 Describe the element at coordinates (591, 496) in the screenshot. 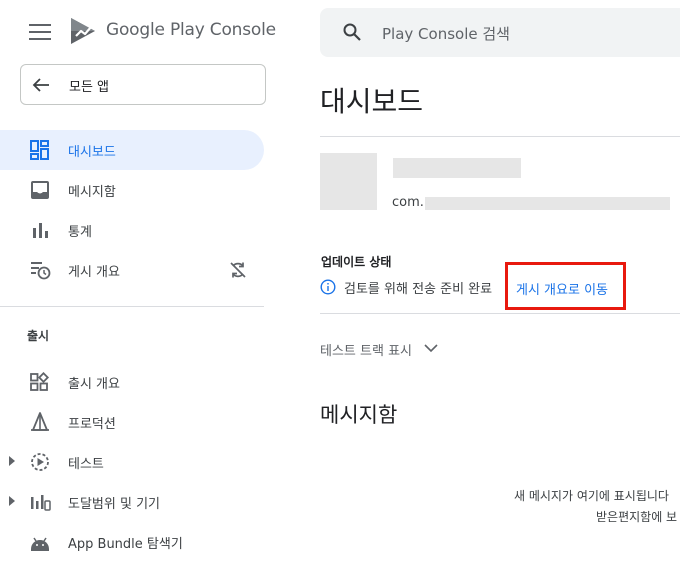

I see `inbox-empty-text: 새 메시지가 여기에 표시됩니다` at that location.